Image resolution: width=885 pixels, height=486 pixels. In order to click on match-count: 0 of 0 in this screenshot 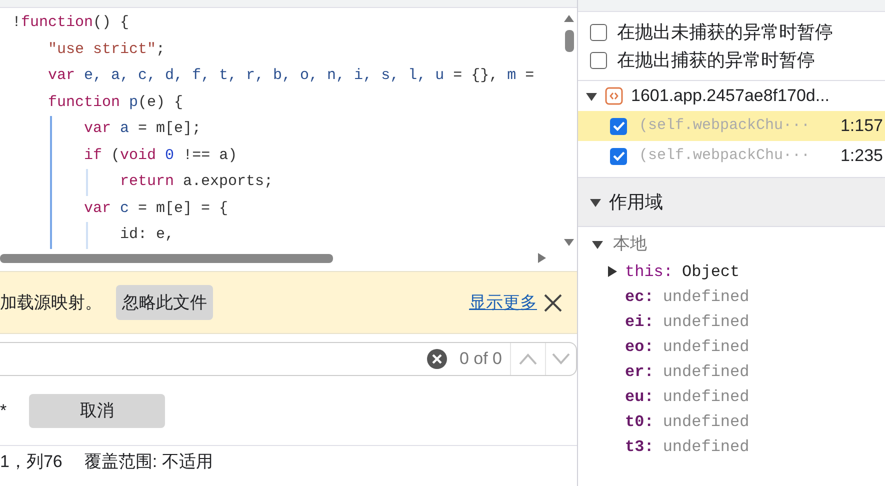, I will do `click(480, 359)`.